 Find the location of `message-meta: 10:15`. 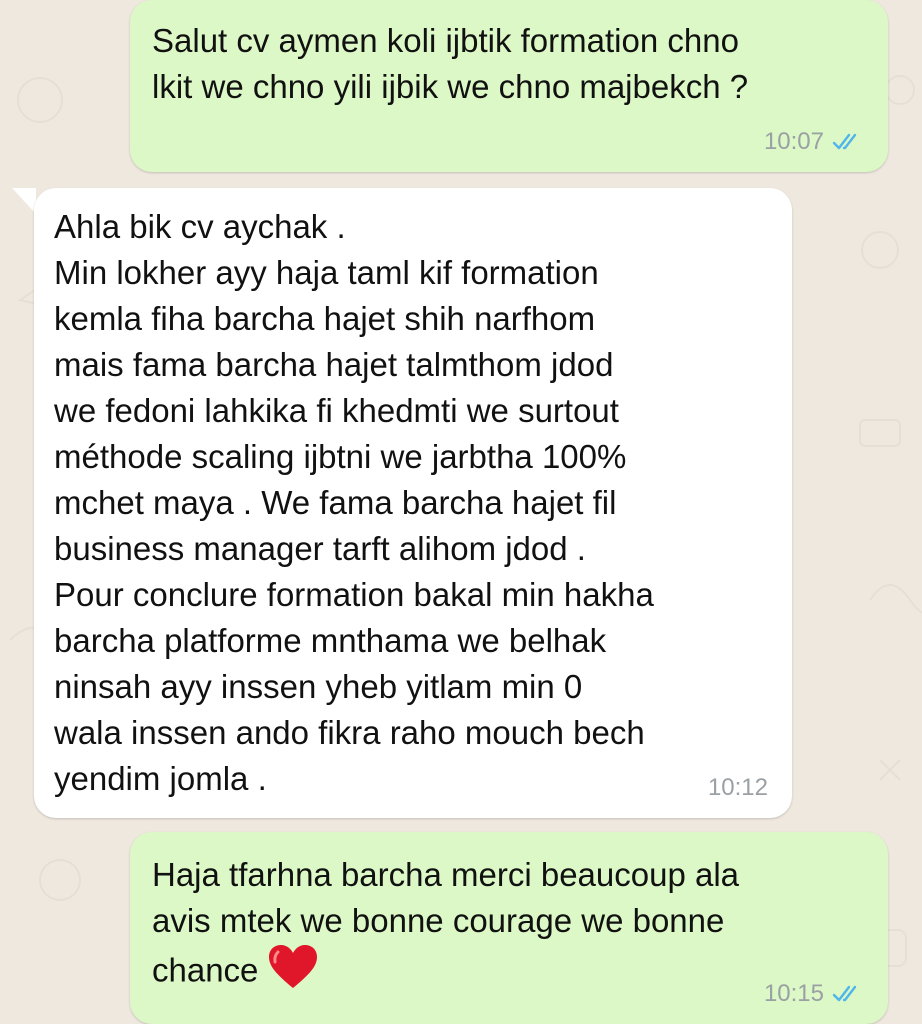

message-meta: 10:15 is located at coordinates (813, 994).